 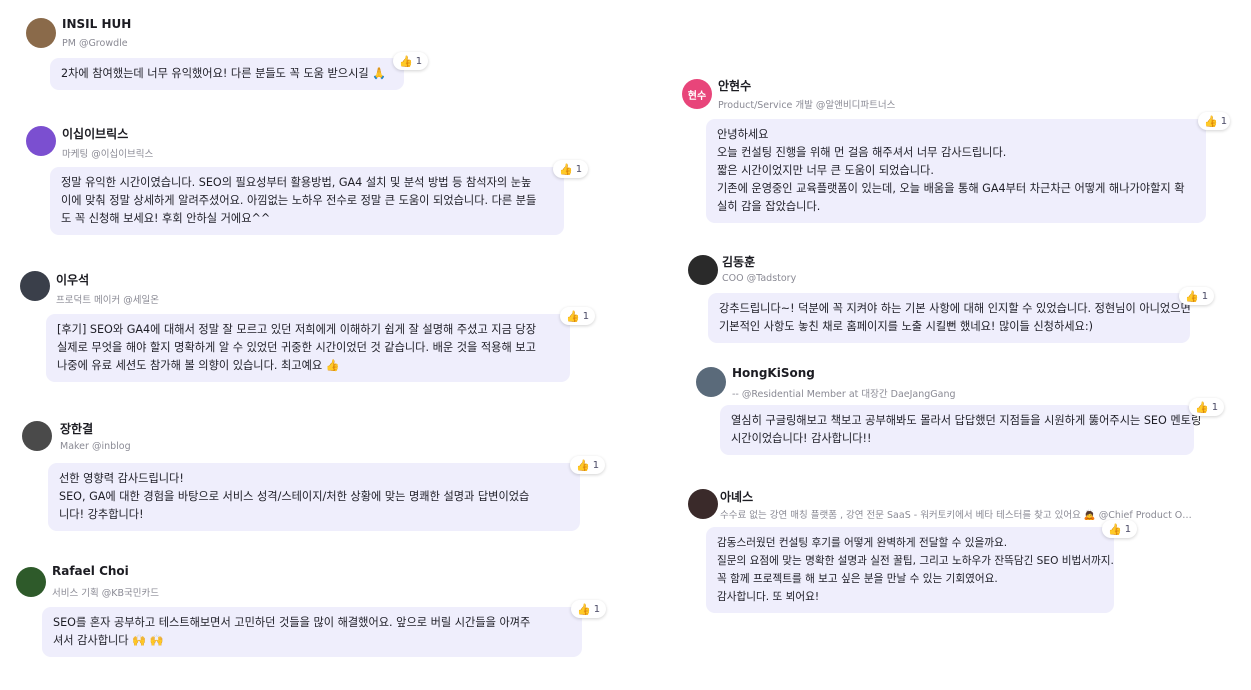 What do you see at coordinates (759, 278) in the screenshot?
I see `author-role: COO @Tadstory` at bounding box center [759, 278].